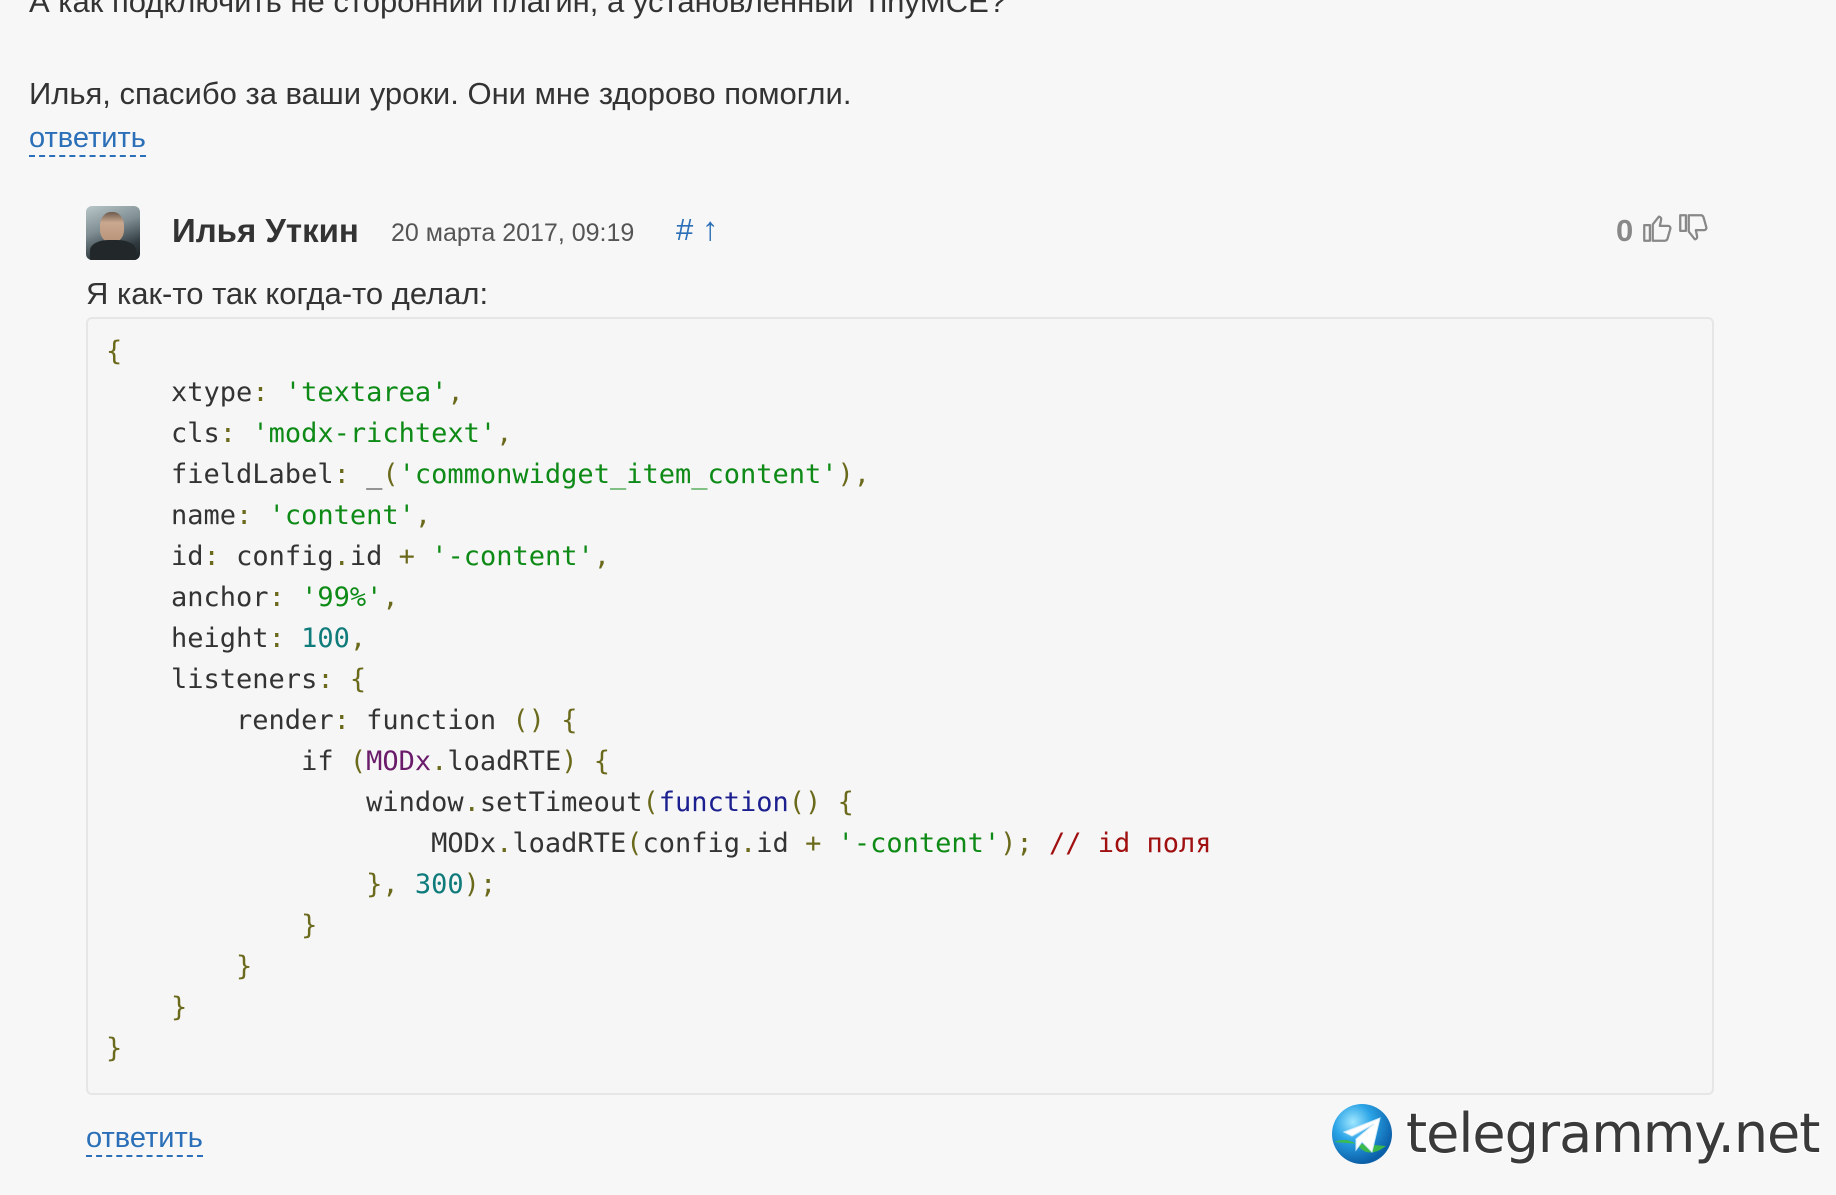  Describe the element at coordinates (87, 140) in the screenshot. I see `reply-link-previous: ответить` at that location.